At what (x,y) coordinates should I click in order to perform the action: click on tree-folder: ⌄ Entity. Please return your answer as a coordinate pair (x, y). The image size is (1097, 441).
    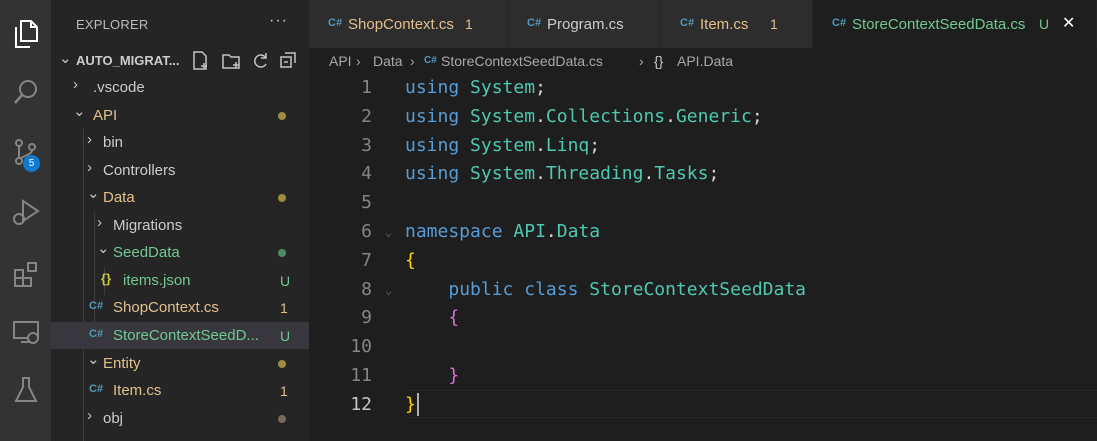
    Looking at the image, I should click on (180, 363).